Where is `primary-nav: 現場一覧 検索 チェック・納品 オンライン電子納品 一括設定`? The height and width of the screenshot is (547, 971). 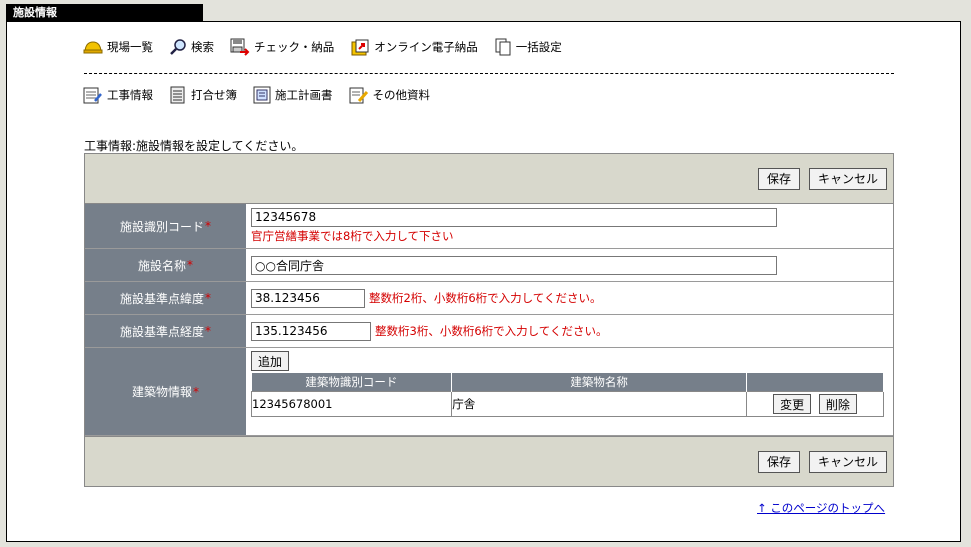
primary-nav: 現場一覧 検索 チェック・納品 オンライン電子納品 一括設定 is located at coordinates (330, 47).